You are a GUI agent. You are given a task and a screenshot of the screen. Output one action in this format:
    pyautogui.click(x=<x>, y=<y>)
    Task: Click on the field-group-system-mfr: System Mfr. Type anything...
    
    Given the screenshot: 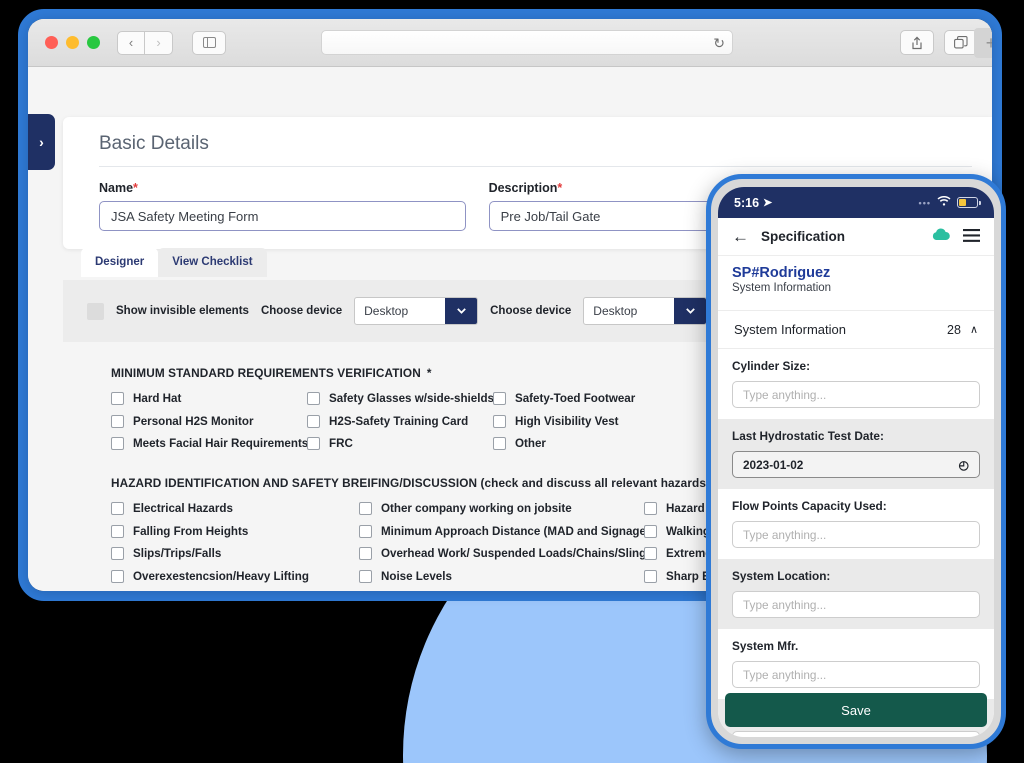 What is the action you would take?
    pyautogui.click(x=856, y=664)
    